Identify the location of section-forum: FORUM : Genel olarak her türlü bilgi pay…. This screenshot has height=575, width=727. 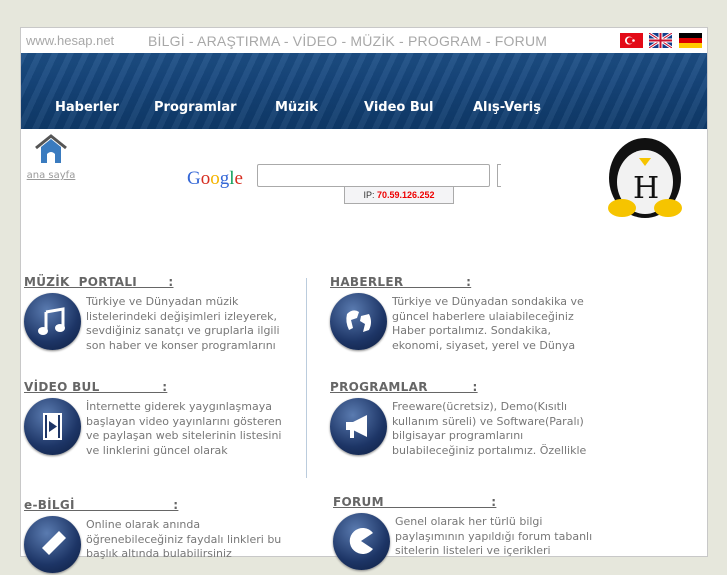
(468, 532).